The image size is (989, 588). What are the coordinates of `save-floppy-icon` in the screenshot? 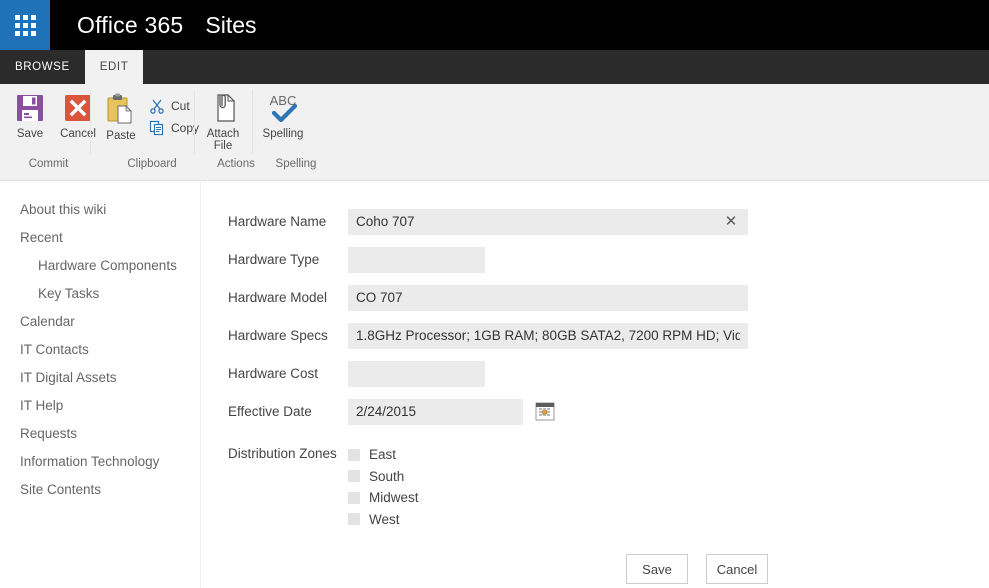 It's located at (30, 108).